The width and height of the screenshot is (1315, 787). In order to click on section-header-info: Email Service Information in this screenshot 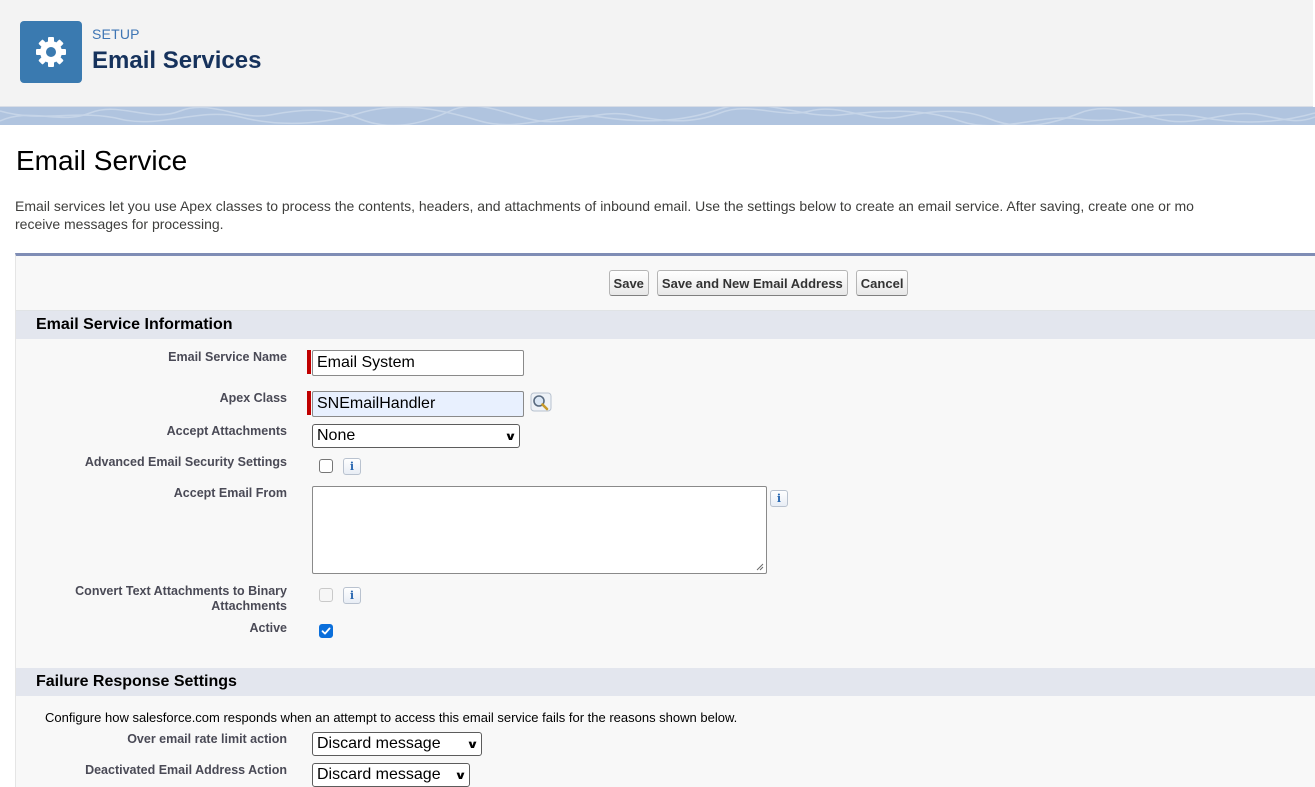, I will do `click(665, 325)`.